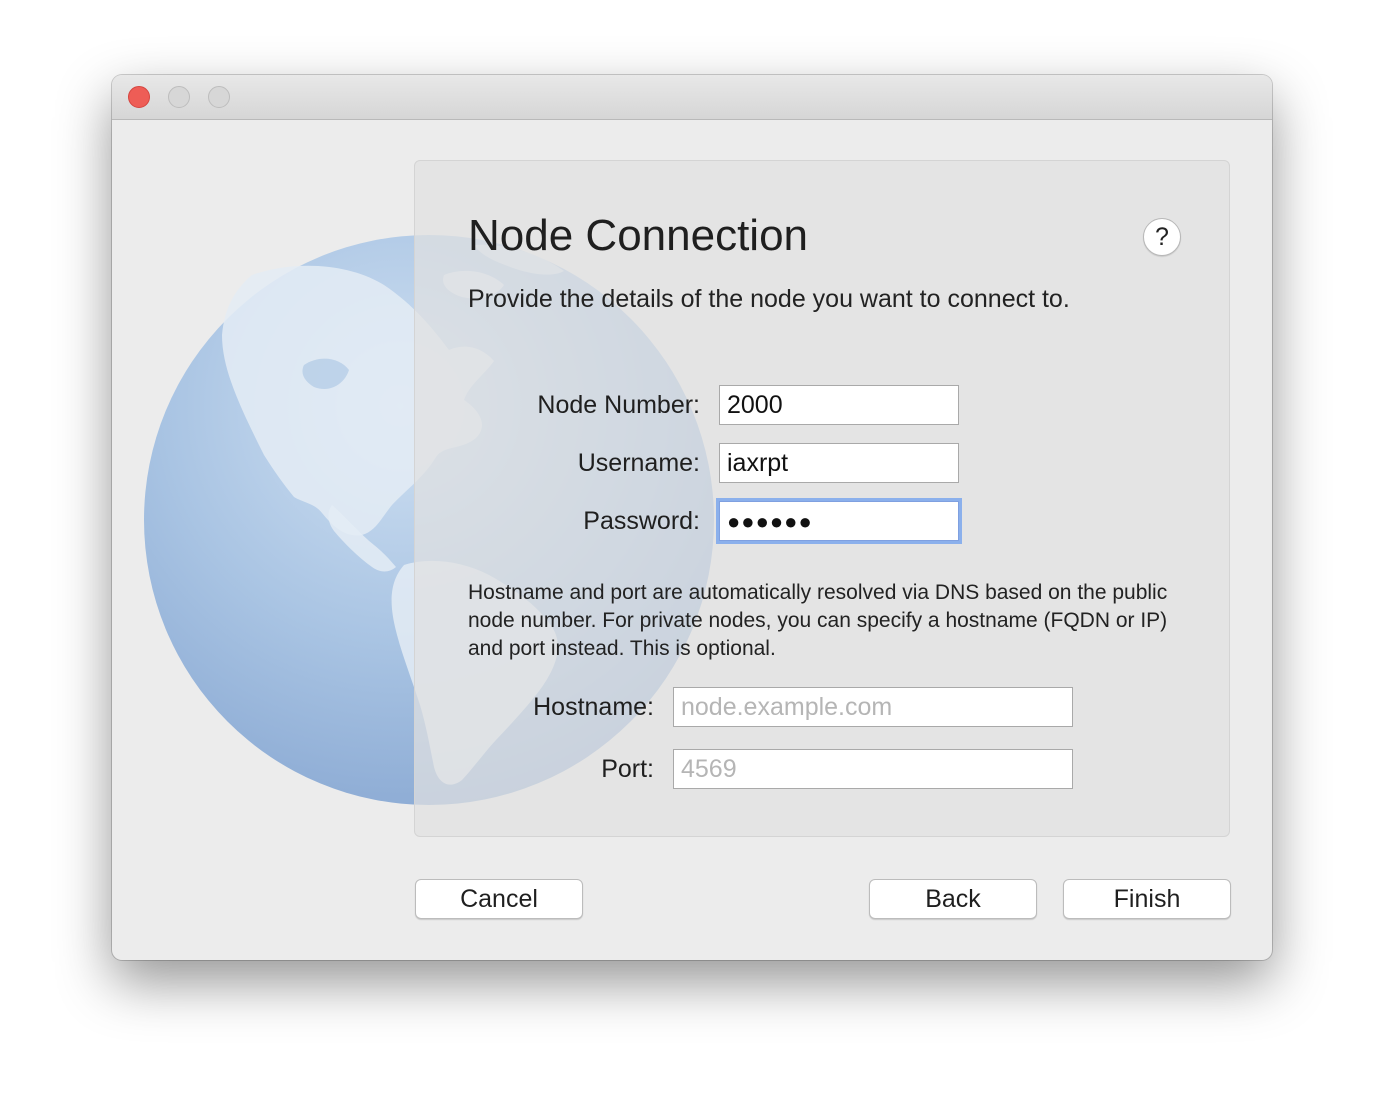  What do you see at coordinates (641, 521) in the screenshot?
I see `password-label: Password:` at bounding box center [641, 521].